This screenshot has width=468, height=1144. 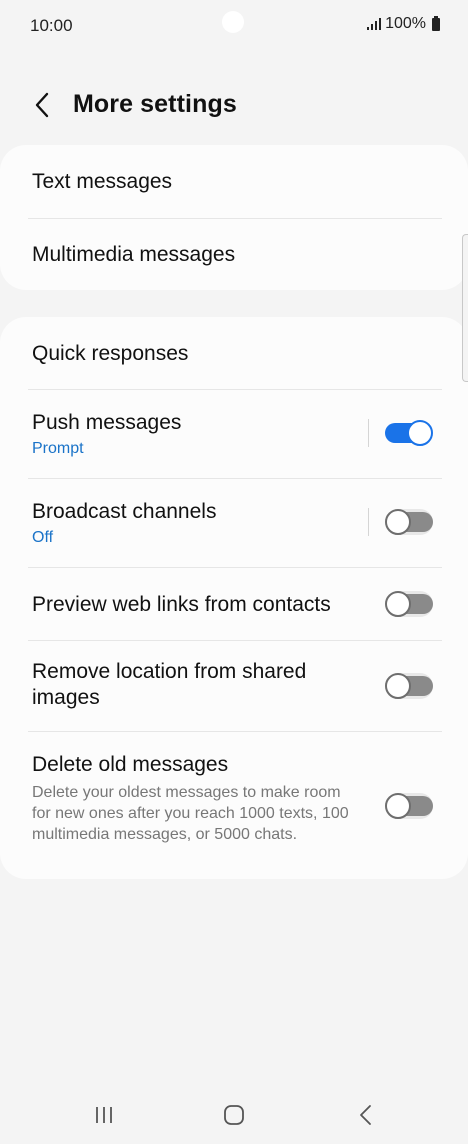 I want to click on page-title: More settings, so click(x=155, y=104).